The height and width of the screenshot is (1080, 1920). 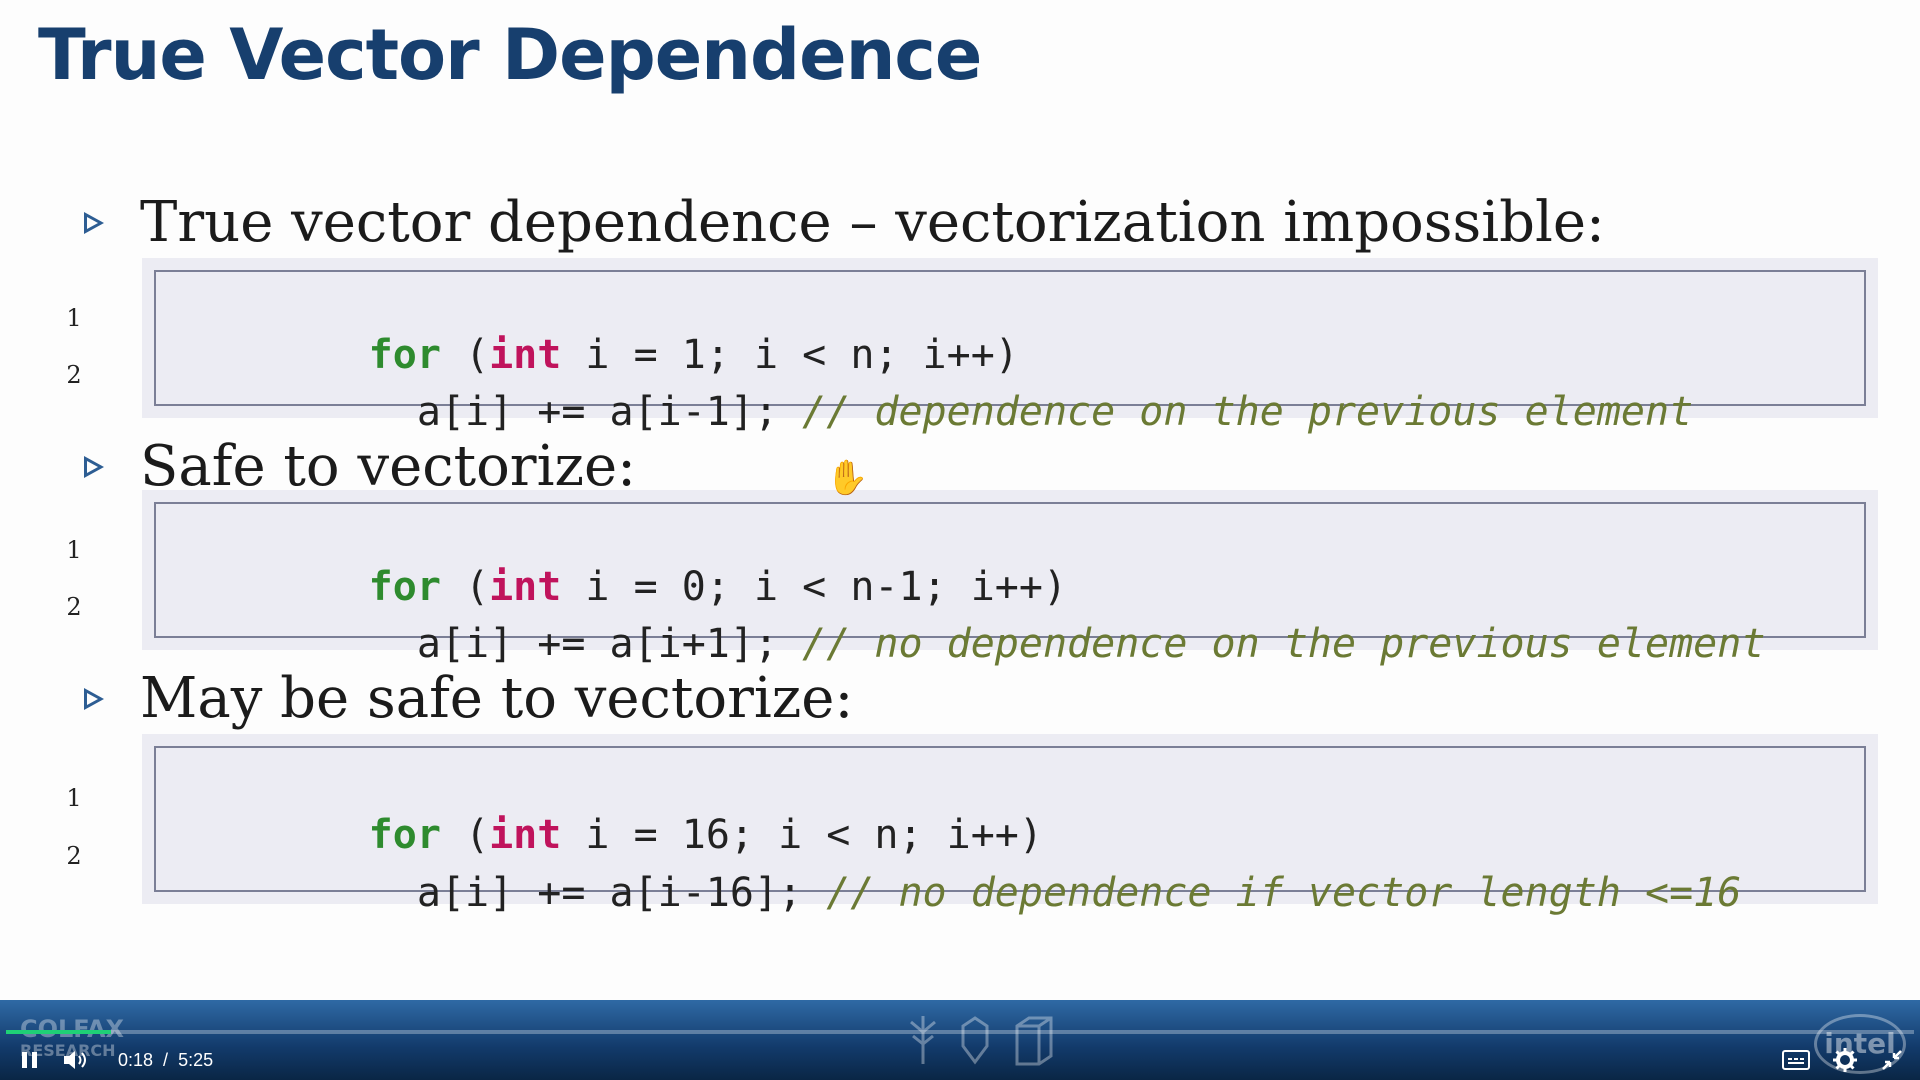 I want to click on watermark-logos, so click(x=981, y=1040).